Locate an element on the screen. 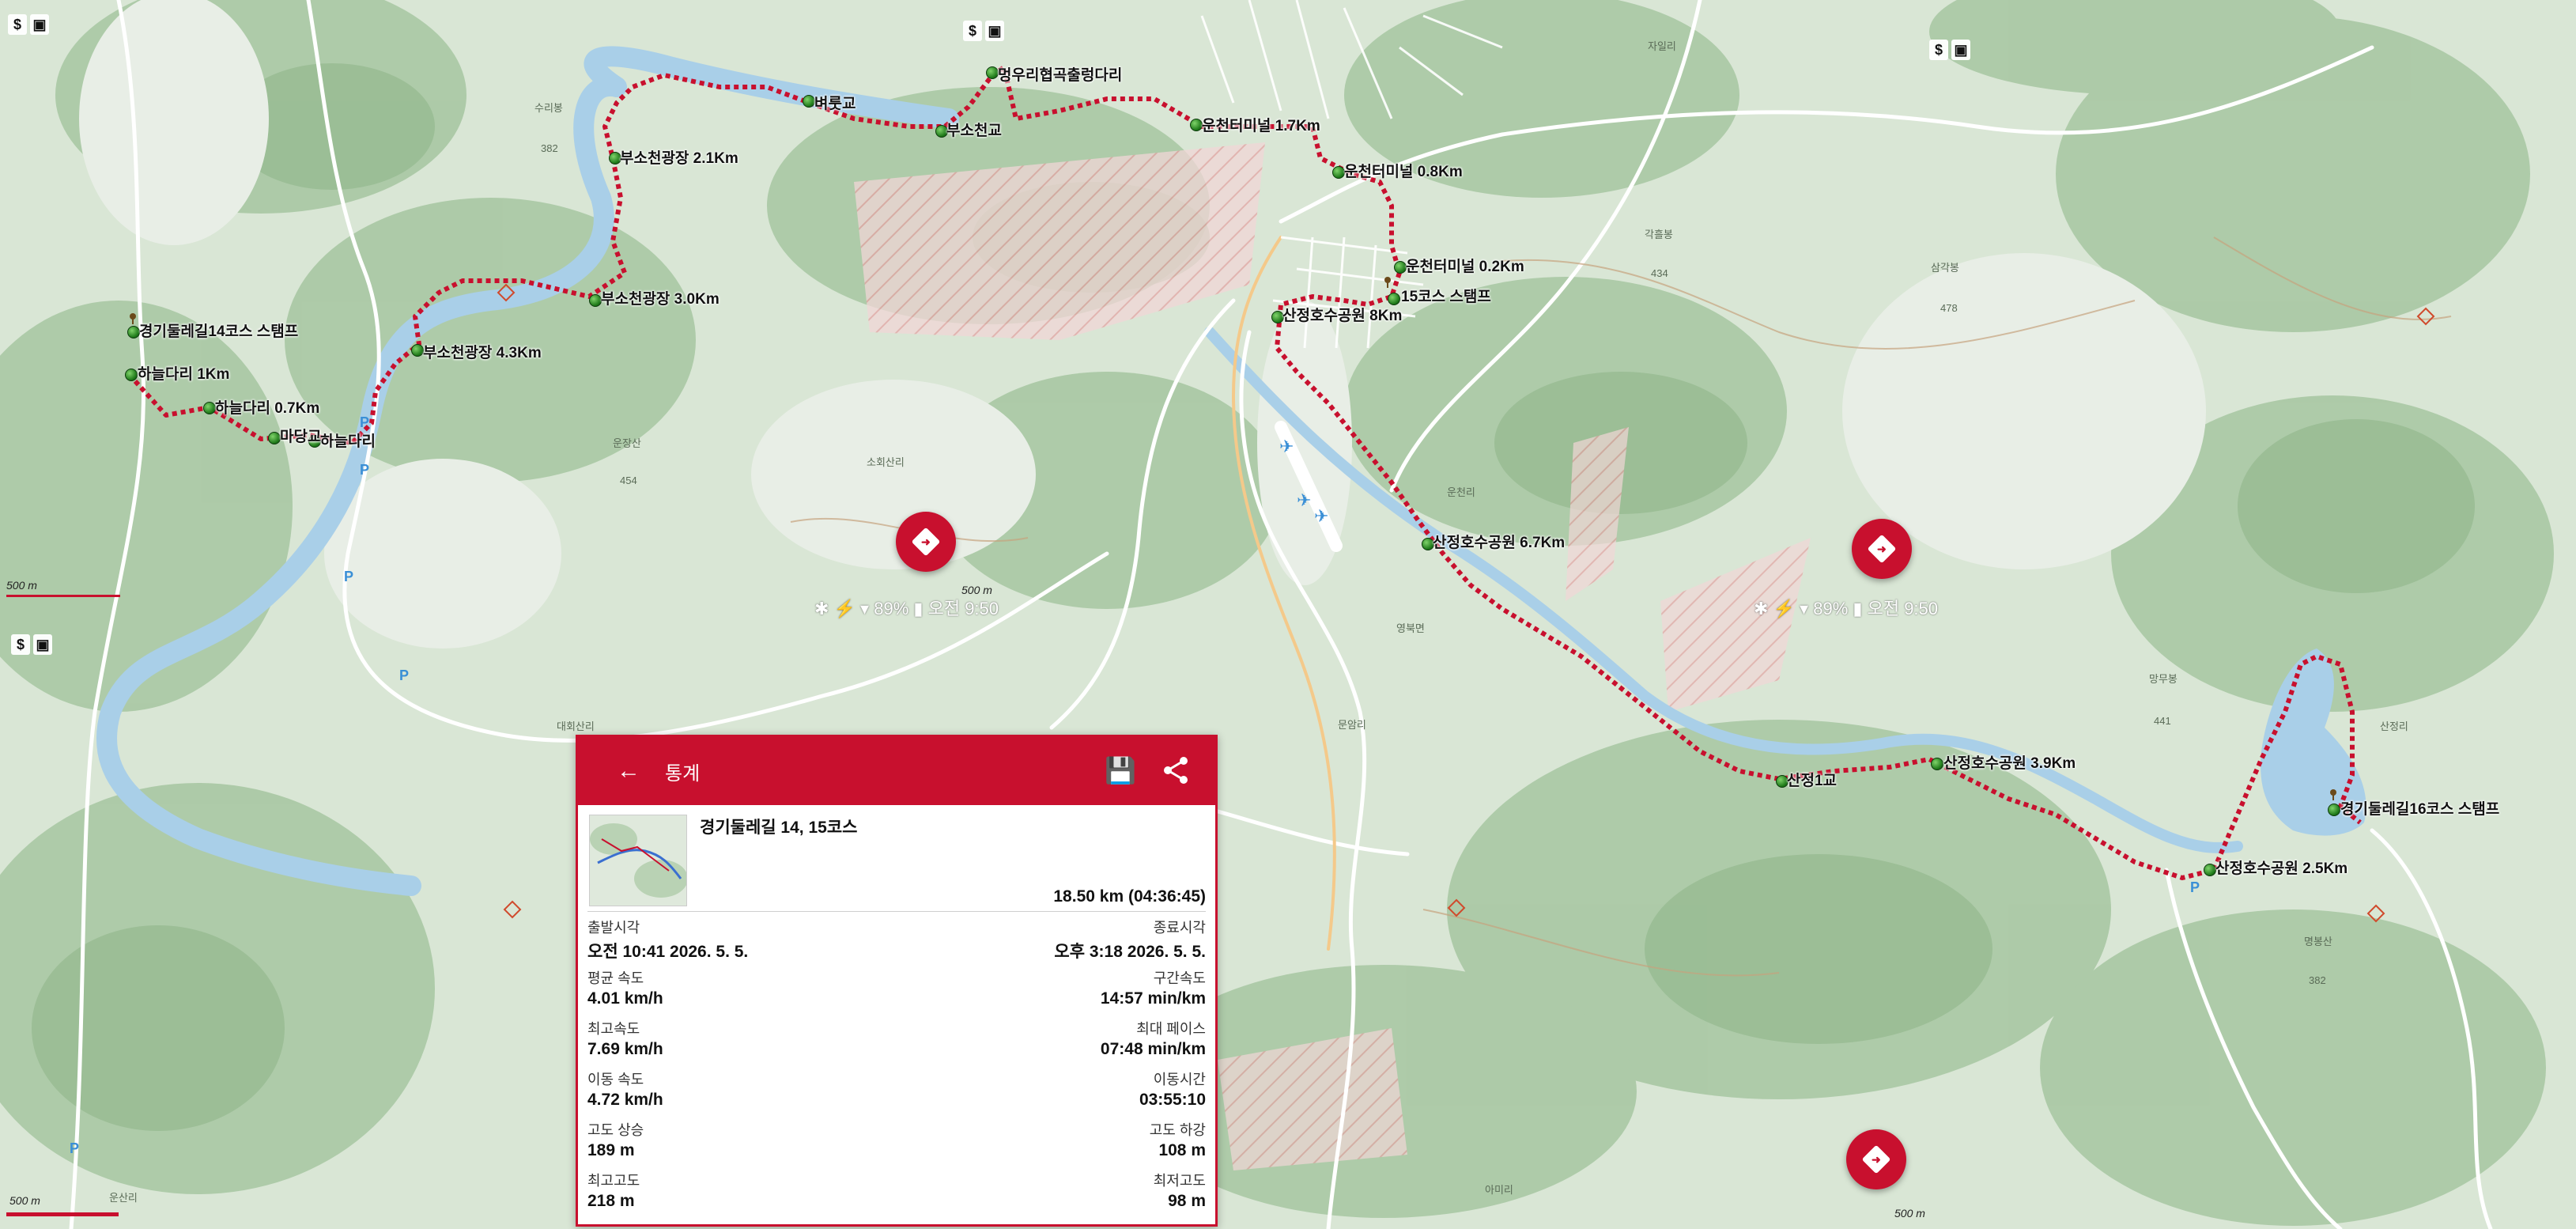 This screenshot has height=1229, width=2576. route-summary: 경기둘레길 14, 15코스 18.50 km (04:36:45) is located at coordinates (896, 858).